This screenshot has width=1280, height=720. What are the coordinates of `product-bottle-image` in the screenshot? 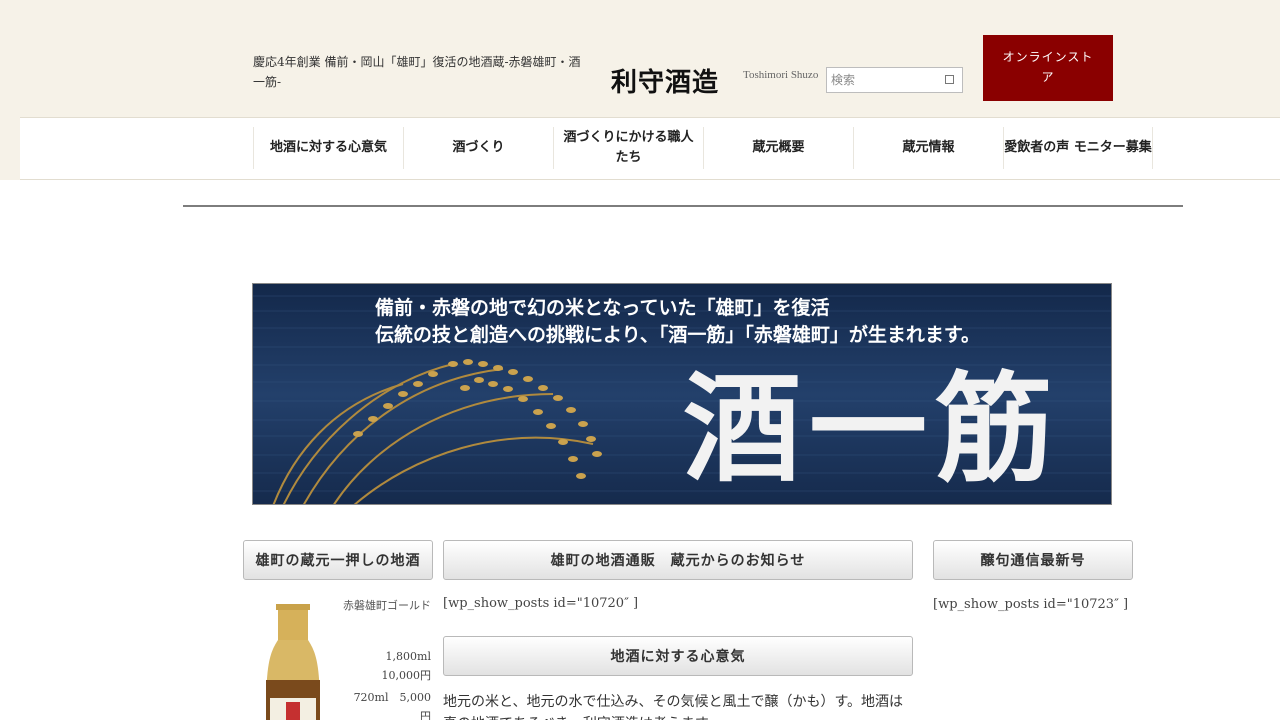 It's located at (293, 660).